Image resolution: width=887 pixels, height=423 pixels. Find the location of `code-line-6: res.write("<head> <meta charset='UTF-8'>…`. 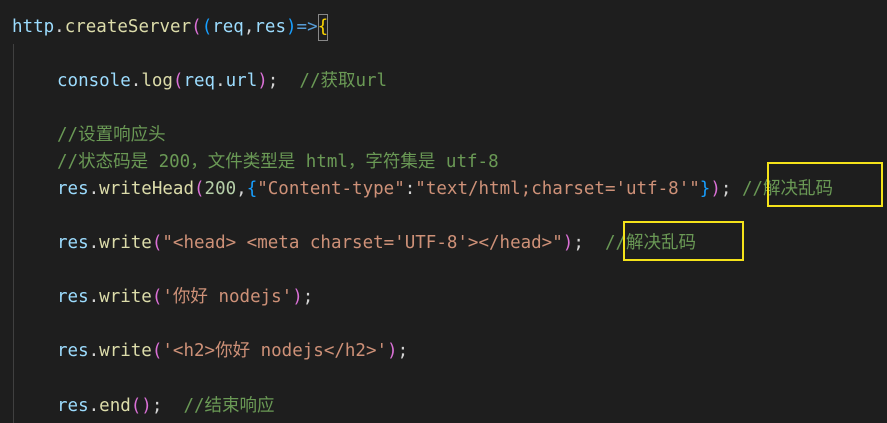

code-line-6: res.write("<head> <meta charset='UTF-8'>… is located at coordinates (376, 243).